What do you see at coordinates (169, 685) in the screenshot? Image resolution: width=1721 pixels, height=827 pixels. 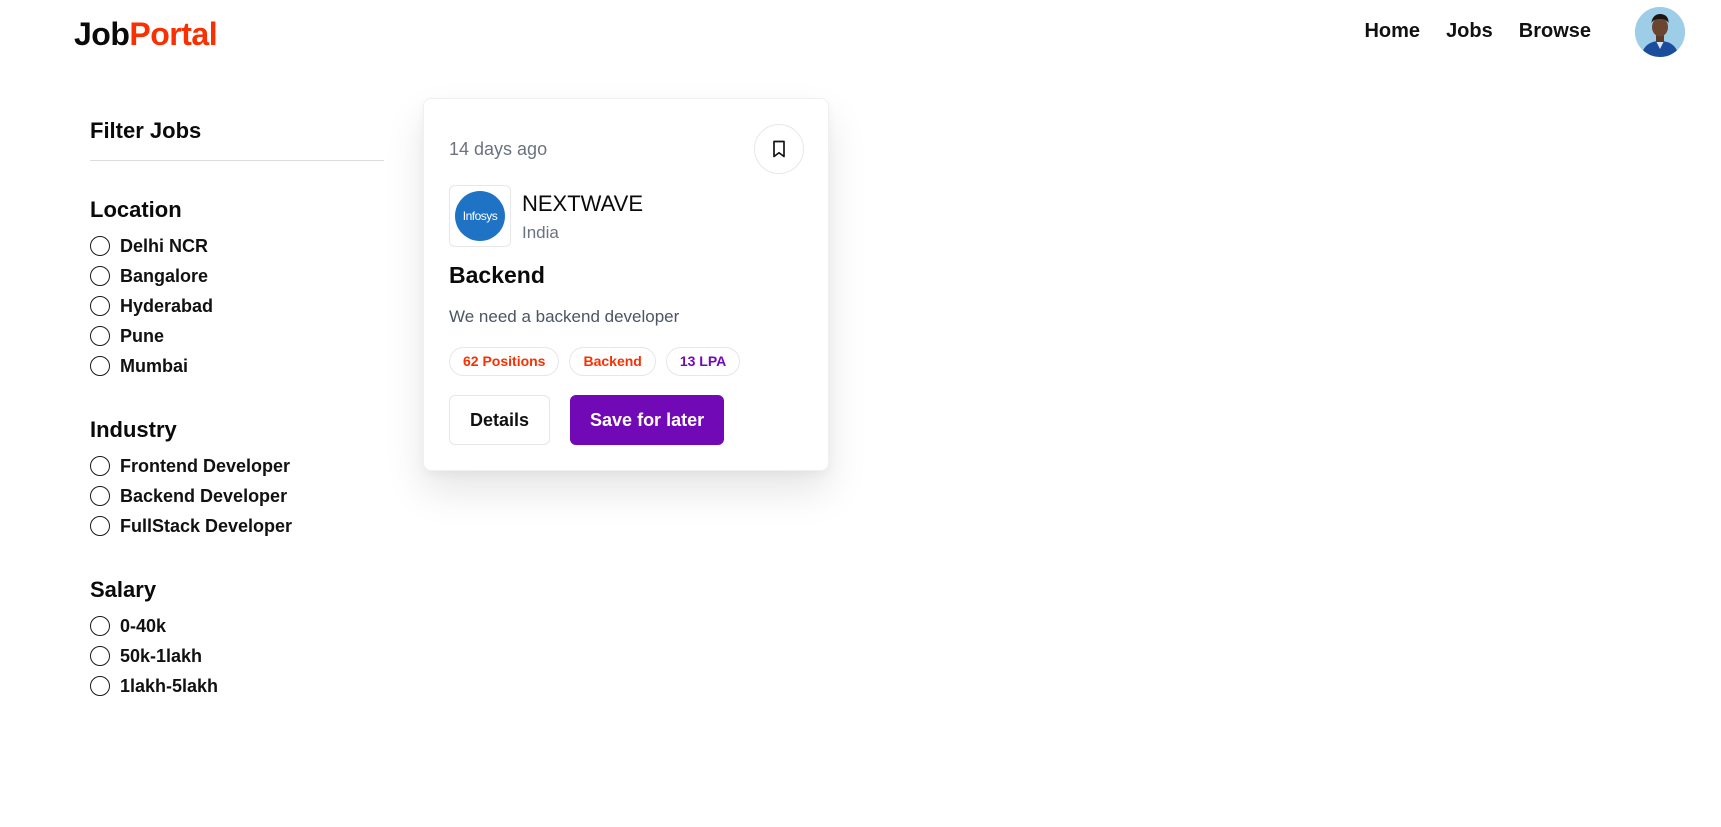 I see `filter-option-label: 1lakh-5lakh` at bounding box center [169, 685].